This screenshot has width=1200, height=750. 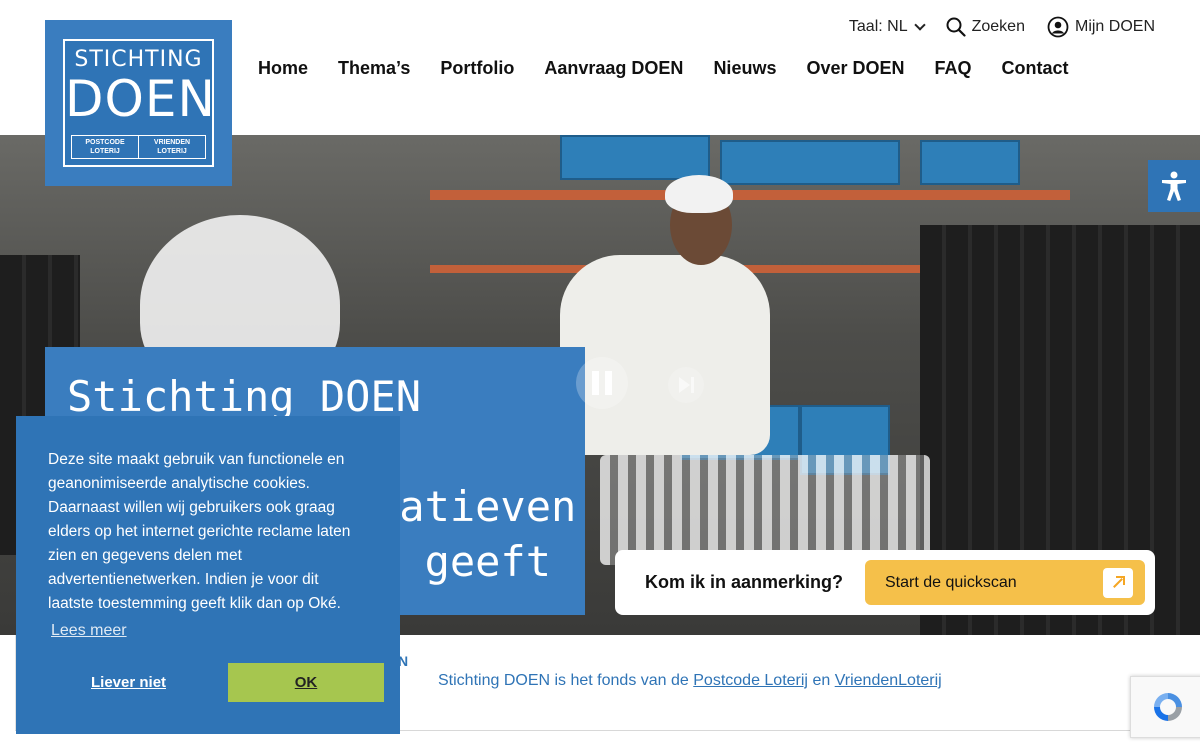 I want to click on my-account-link: Mijn DOEN, so click(x=1101, y=27).